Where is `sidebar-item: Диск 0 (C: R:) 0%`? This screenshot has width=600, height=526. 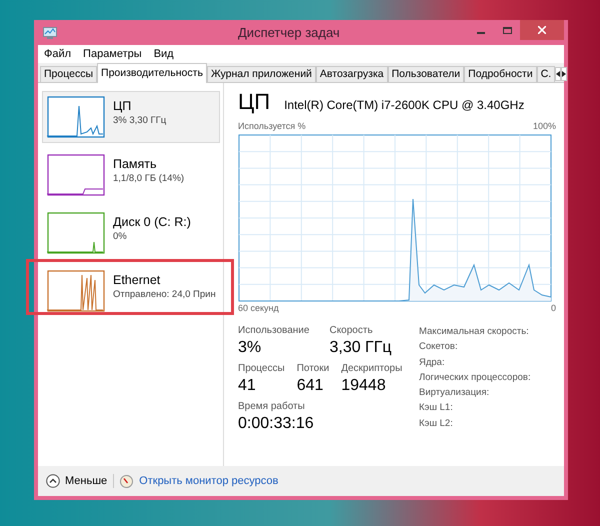 sidebar-item: Диск 0 (C: R:) 0% is located at coordinates (131, 233).